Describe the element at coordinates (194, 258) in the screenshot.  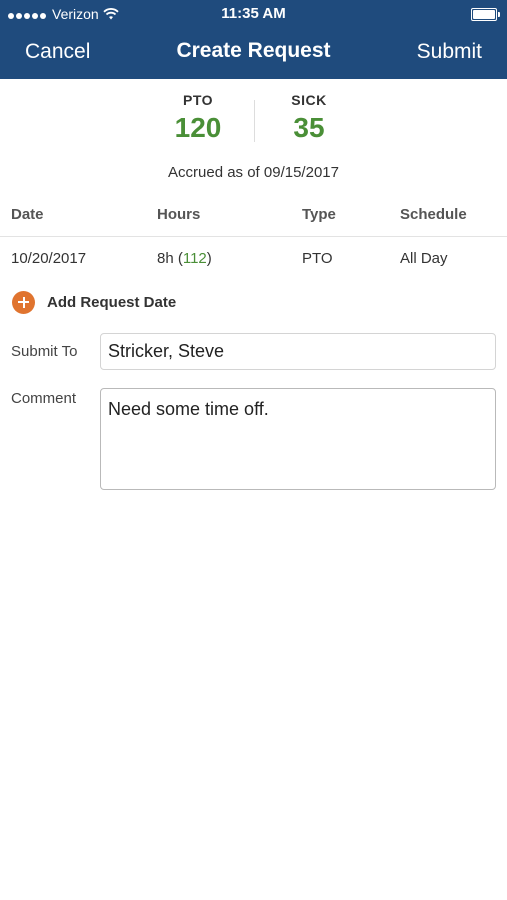
I see `row-hours-remaining: 112` at that location.